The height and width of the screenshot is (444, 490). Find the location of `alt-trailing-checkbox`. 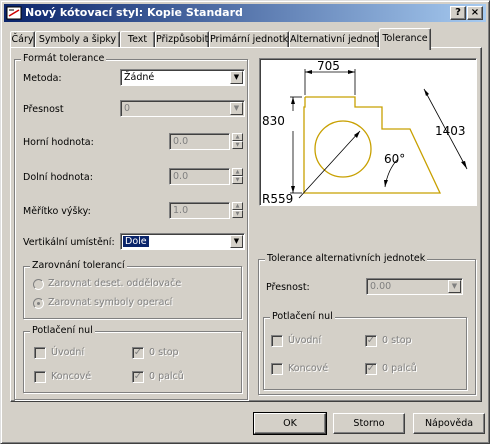

alt-trailing-checkbox is located at coordinates (277, 369).